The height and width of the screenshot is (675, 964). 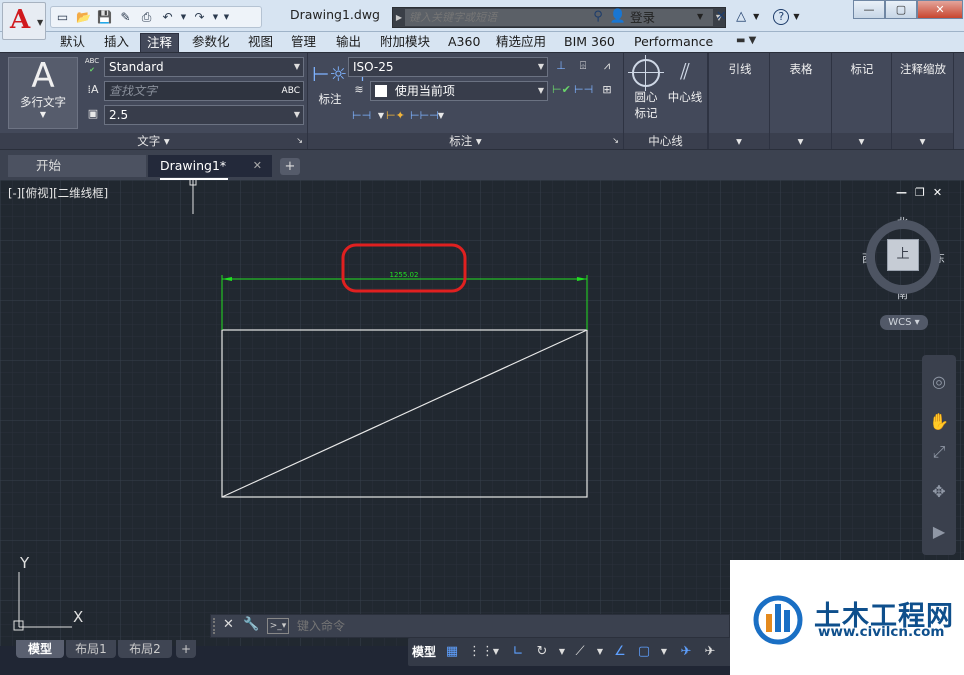 I want to click on login-dropdown-icon: ▼, so click(x=700, y=16).